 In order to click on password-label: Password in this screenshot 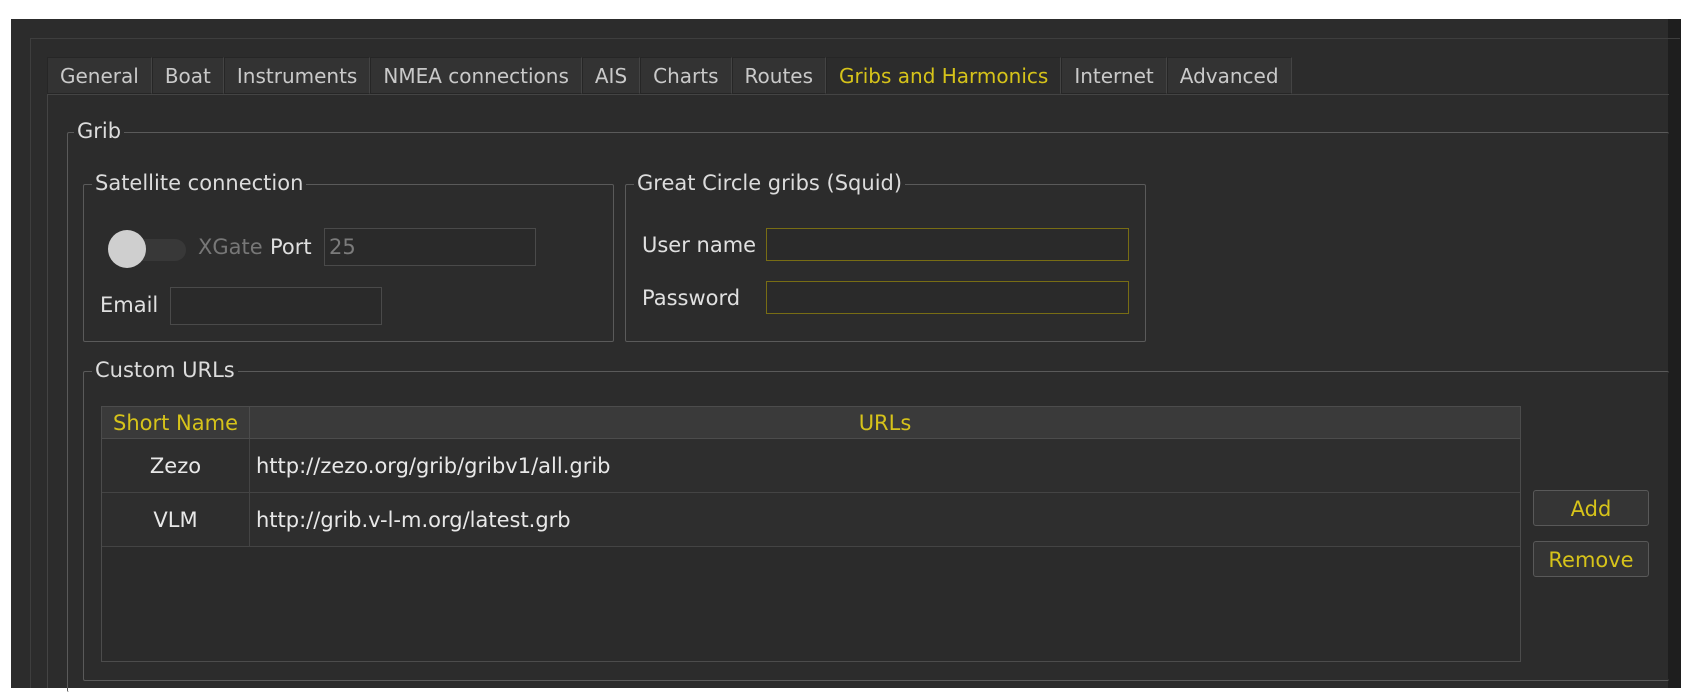, I will do `click(691, 298)`.